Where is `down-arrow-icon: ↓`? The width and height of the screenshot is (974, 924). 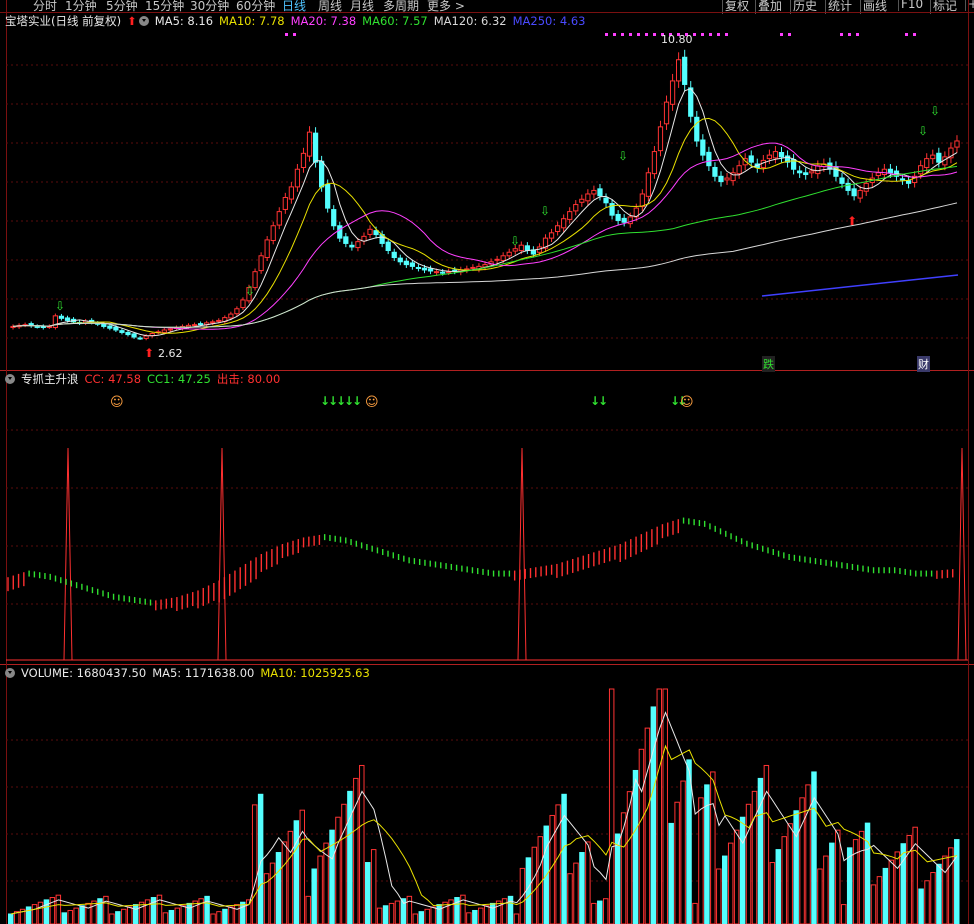
down-arrow-icon: ↓ is located at coordinates (357, 401).